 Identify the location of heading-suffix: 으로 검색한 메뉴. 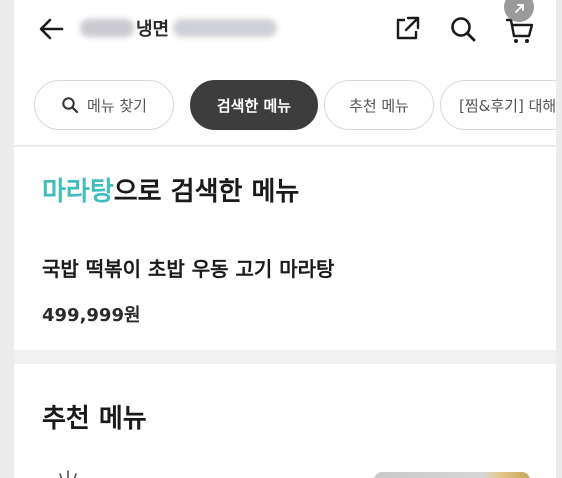
(206, 192).